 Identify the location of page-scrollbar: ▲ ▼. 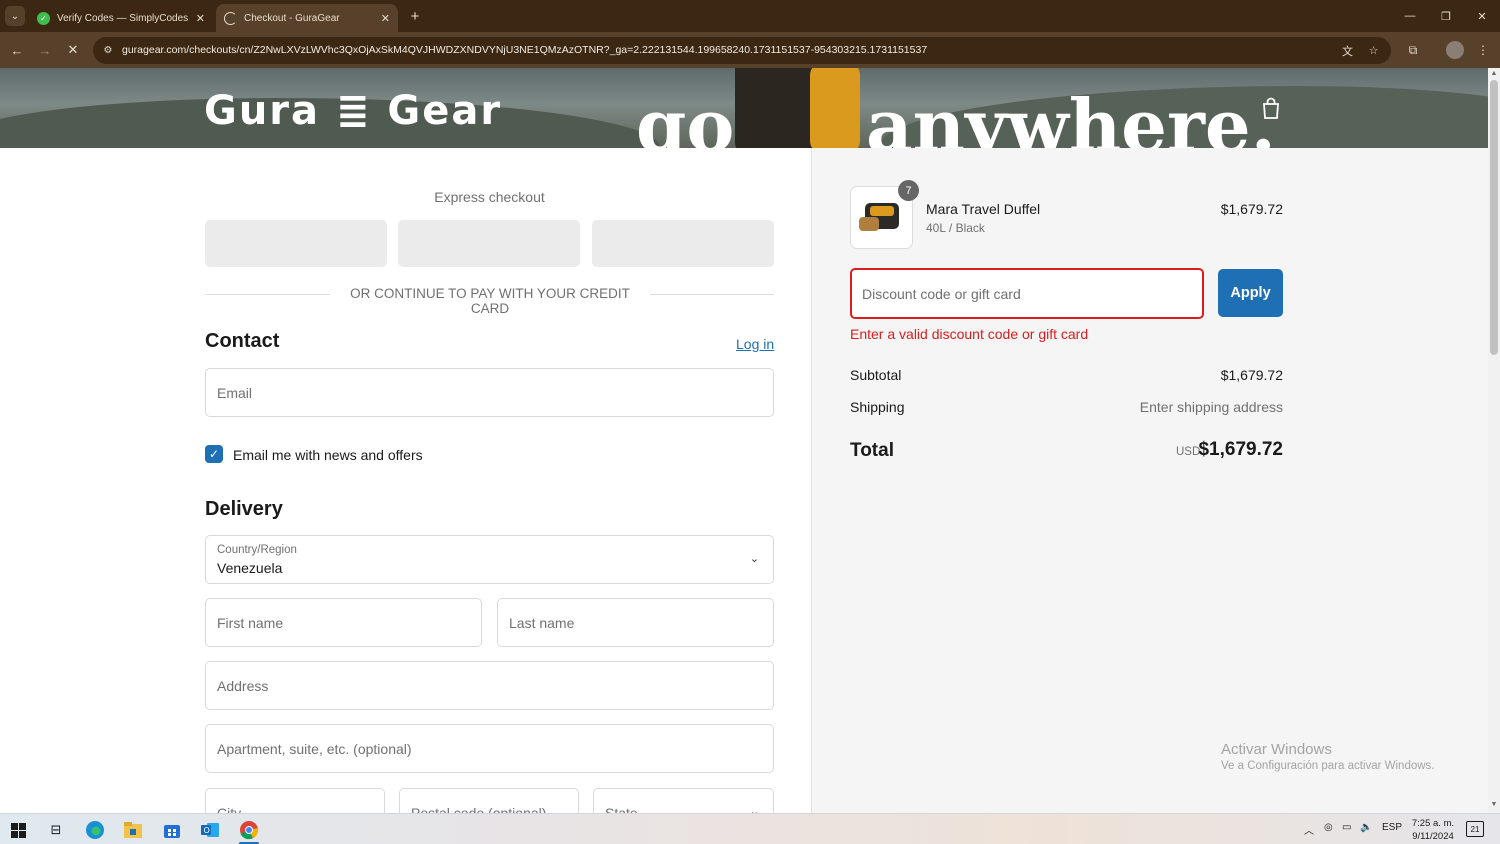
(1494, 440).